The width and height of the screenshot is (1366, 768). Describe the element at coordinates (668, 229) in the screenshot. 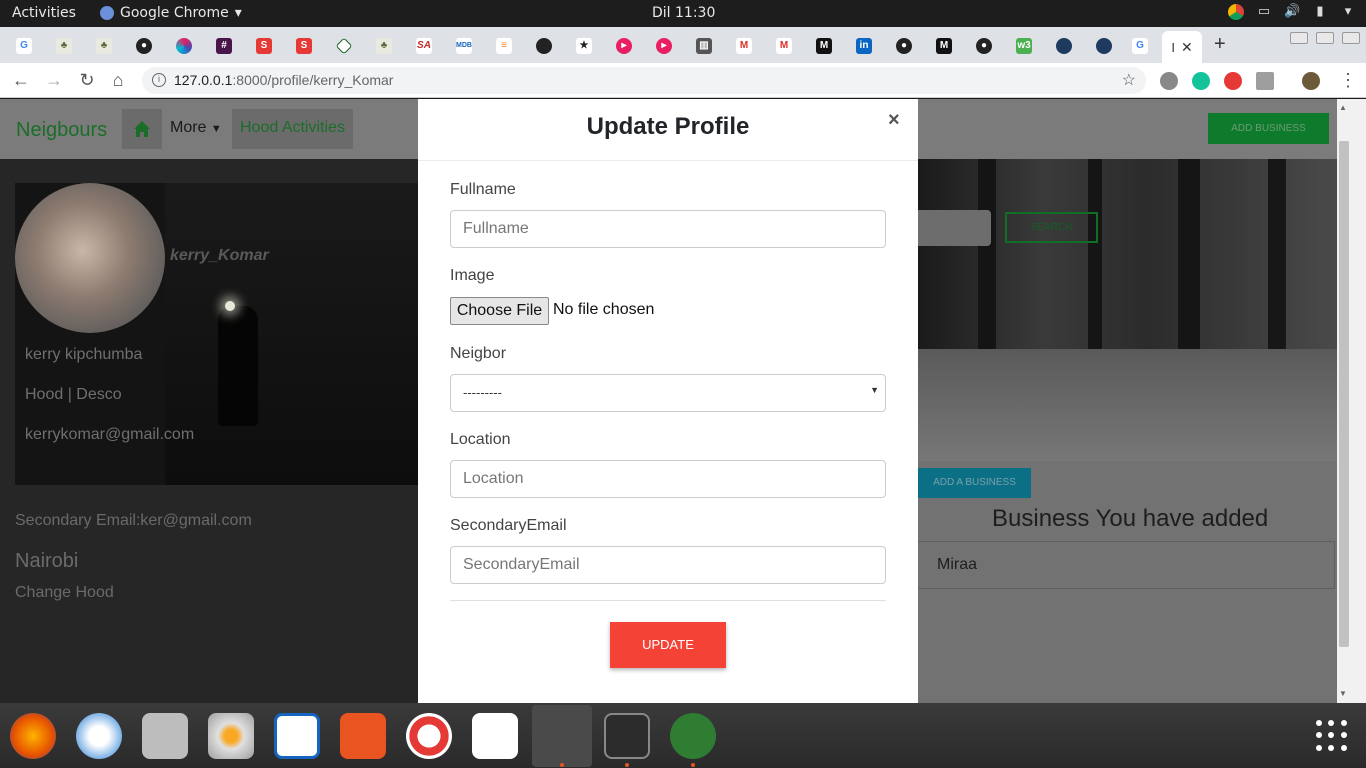

I see `fullname-input` at that location.